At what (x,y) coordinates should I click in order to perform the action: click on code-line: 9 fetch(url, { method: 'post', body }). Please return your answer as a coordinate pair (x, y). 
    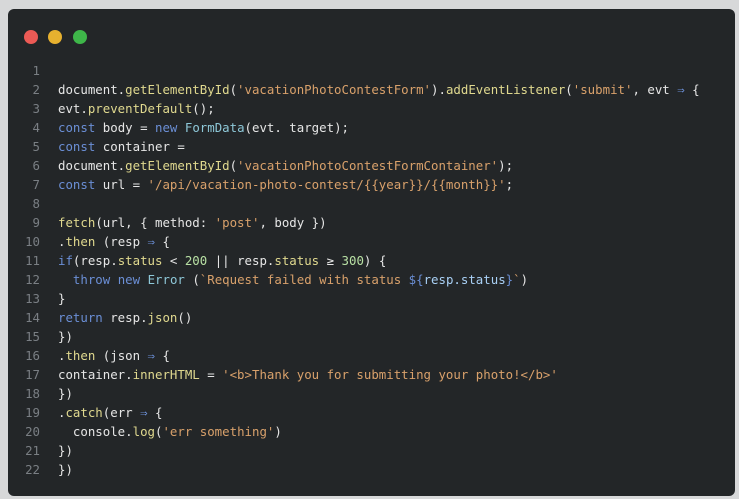
    Looking at the image, I should click on (371, 222).